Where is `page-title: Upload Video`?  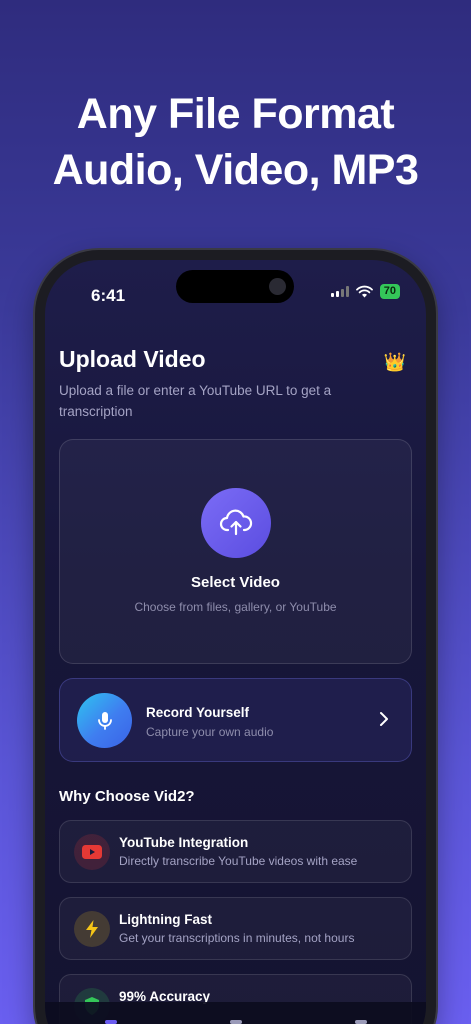
page-title: Upload Video is located at coordinates (132, 359).